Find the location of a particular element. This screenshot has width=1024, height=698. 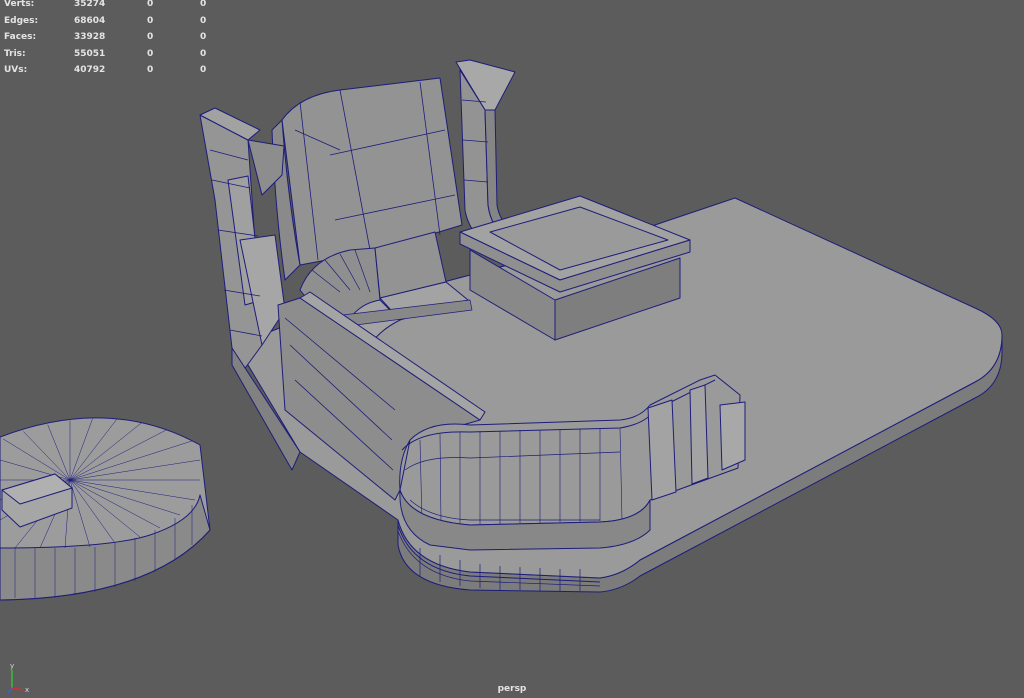

hud-value-total: 40792 is located at coordinates (90, 70).